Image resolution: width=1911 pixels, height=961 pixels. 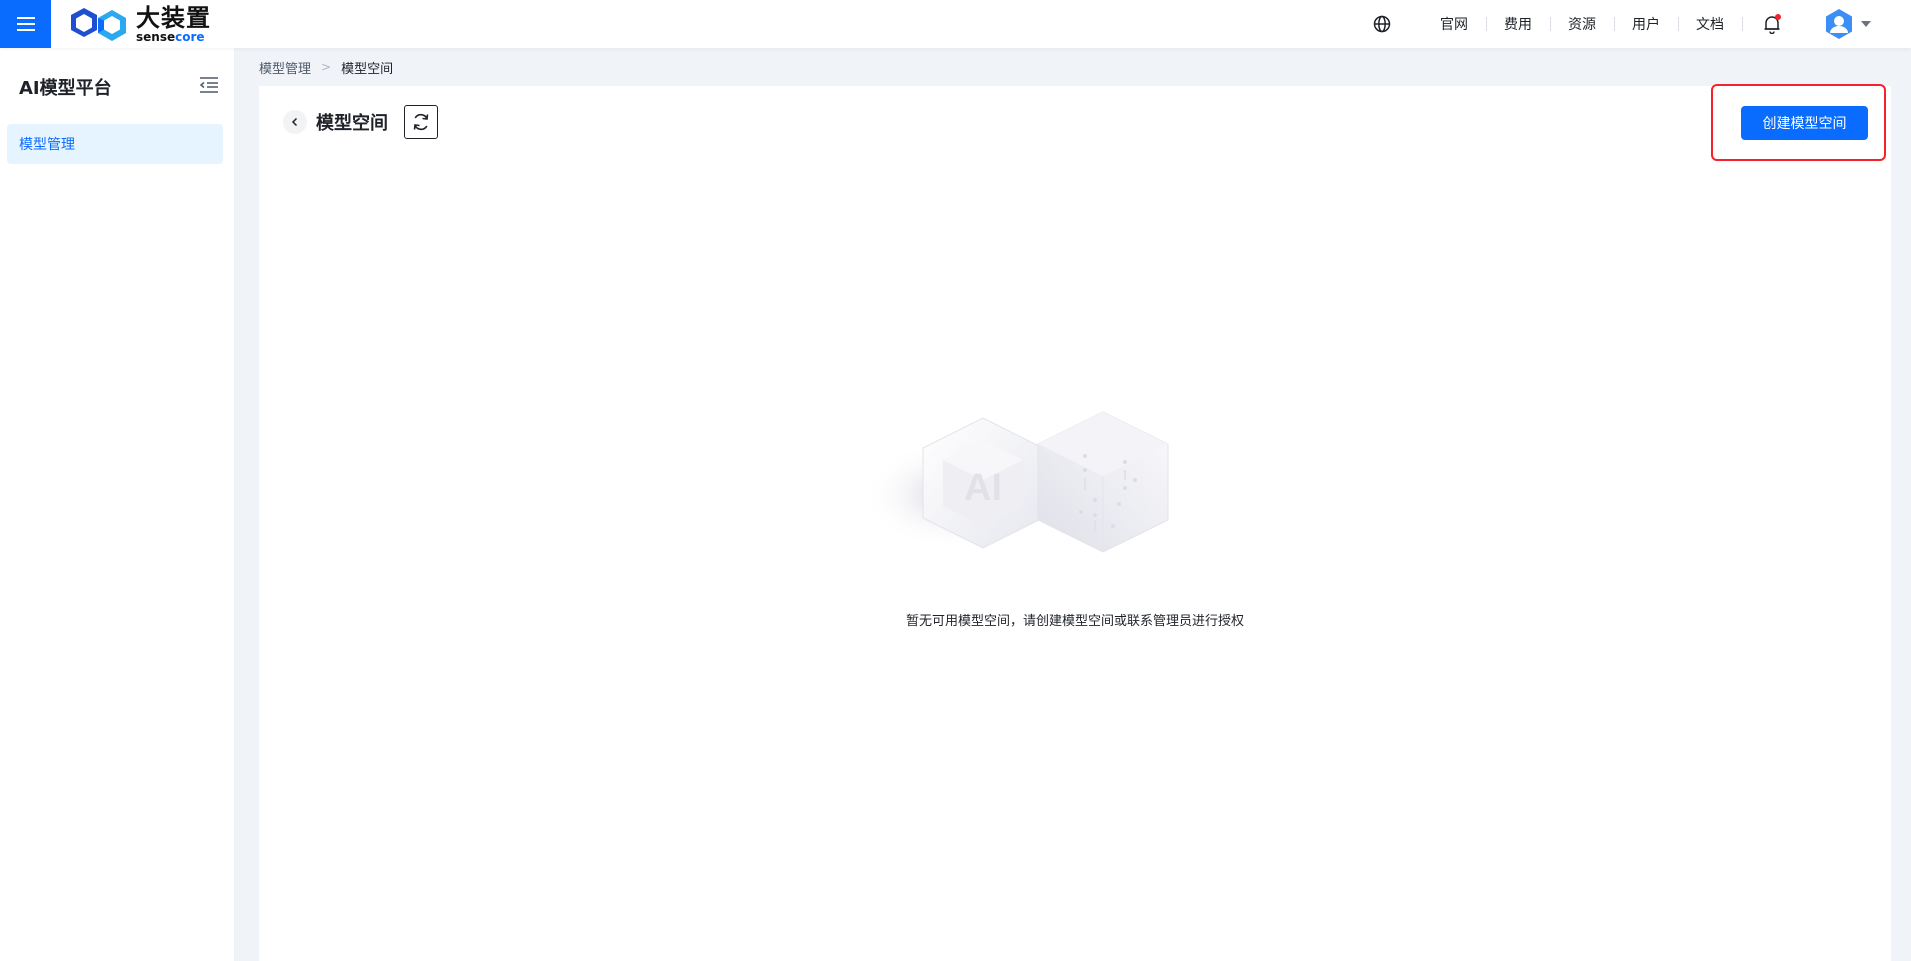 What do you see at coordinates (1772, 24) in the screenshot?
I see `bell-icon` at bounding box center [1772, 24].